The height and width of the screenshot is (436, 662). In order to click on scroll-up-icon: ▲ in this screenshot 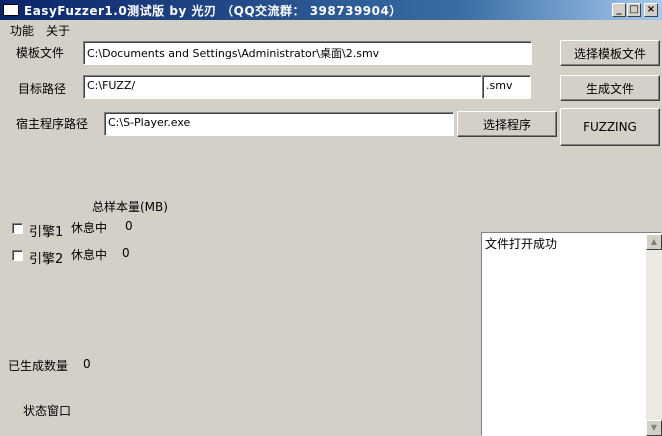, I will do `click(654, 242)`.